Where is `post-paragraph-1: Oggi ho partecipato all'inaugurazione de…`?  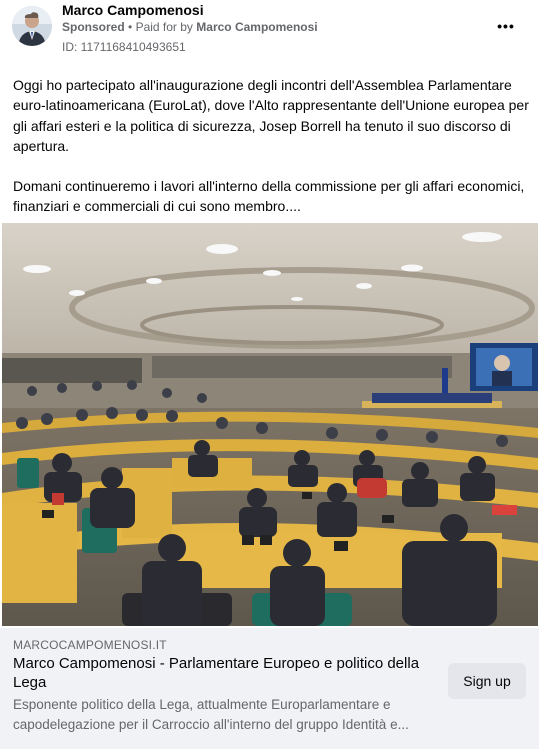 post-paragraph-1: Oggi ho partecipato all'inaugurazione de… is located at coordinates (271, 115).